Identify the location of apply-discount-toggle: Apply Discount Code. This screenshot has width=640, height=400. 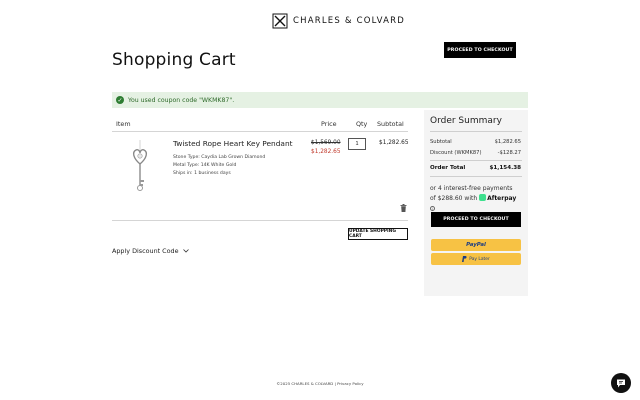
(150, 251).